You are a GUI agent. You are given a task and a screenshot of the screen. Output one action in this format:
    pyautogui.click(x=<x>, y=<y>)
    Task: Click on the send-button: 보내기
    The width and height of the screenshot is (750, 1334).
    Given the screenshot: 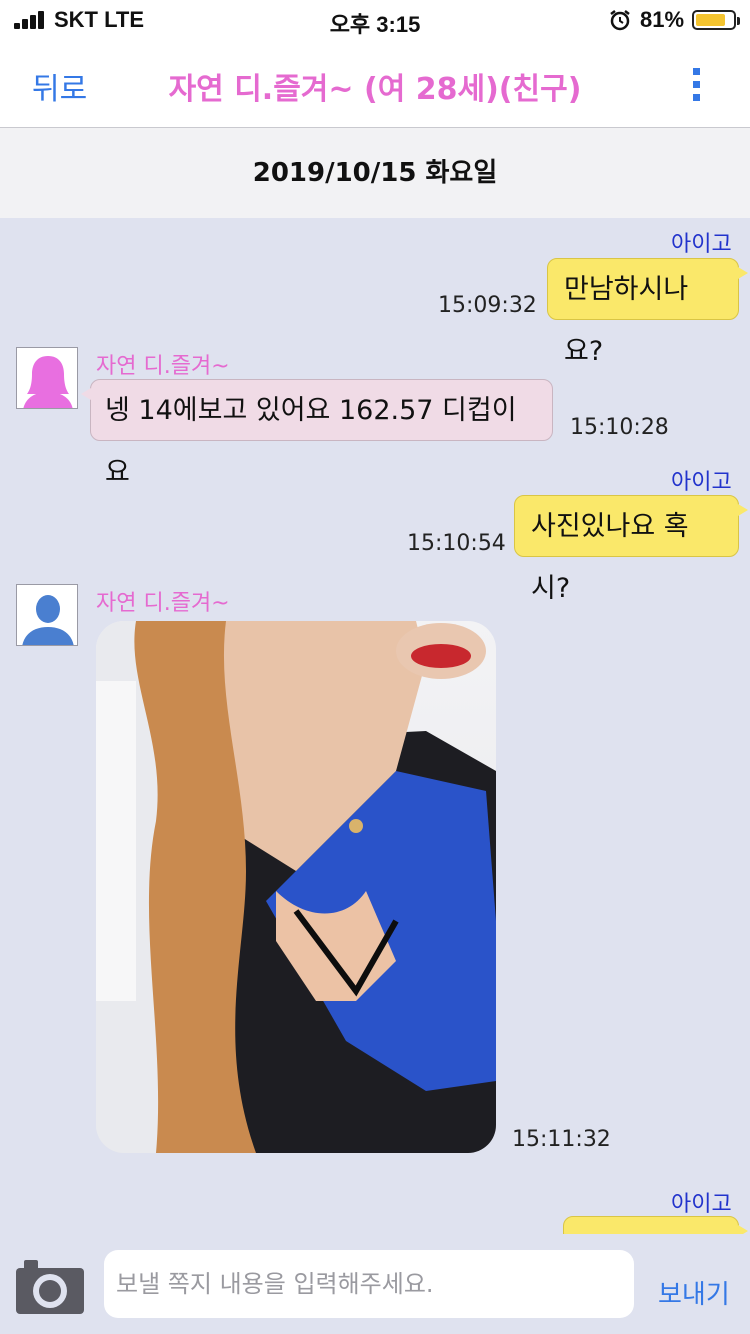 What is the action you would take?
    pyautogui.click(x=694, y=1292)
    